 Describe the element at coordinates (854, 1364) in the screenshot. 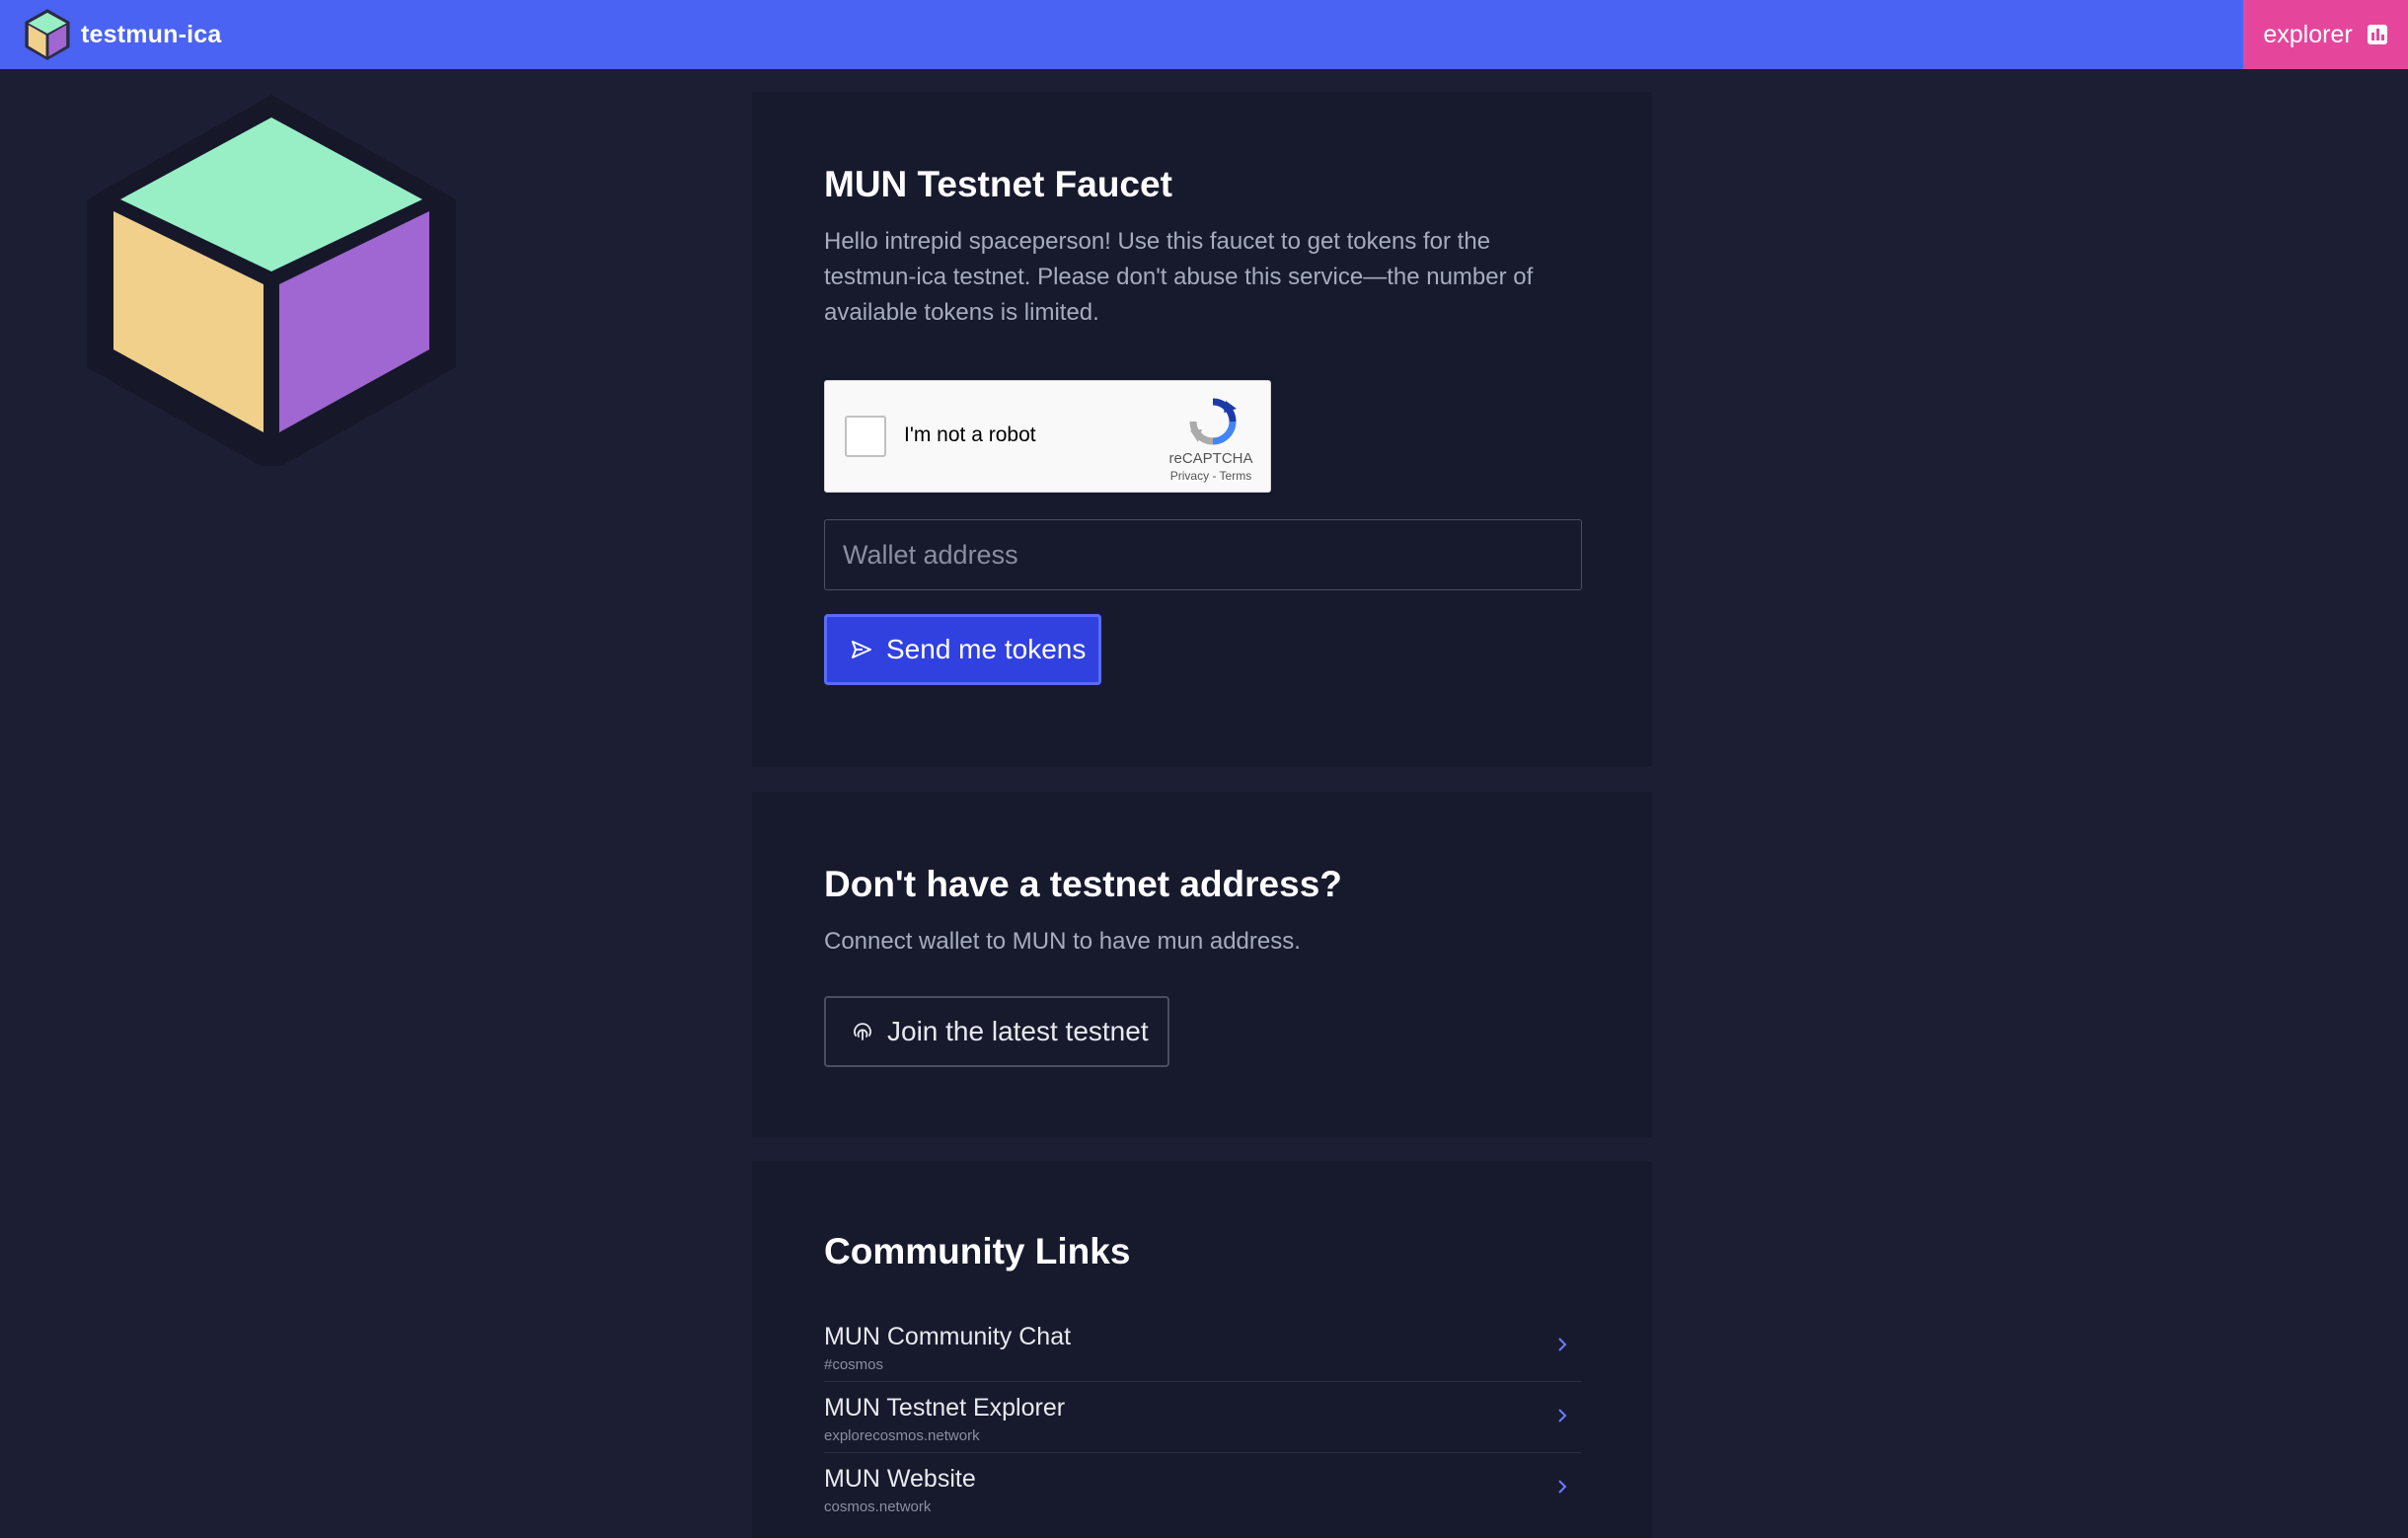

I see `link-subtitle: #cosmos` at that location.